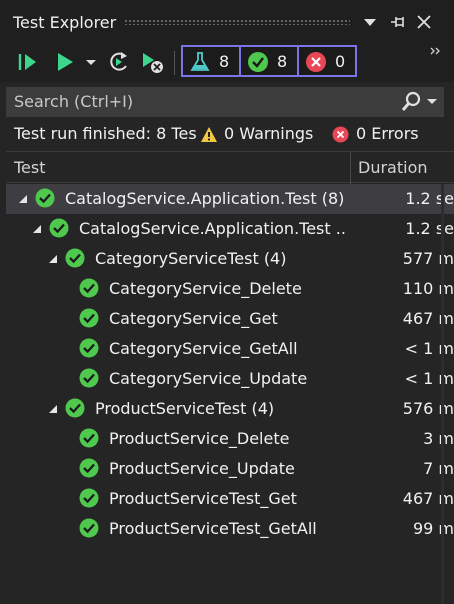  Describe the element at coordinates (153, 62) in the screenshot. I see `run-failed-tests-icon` at that location.